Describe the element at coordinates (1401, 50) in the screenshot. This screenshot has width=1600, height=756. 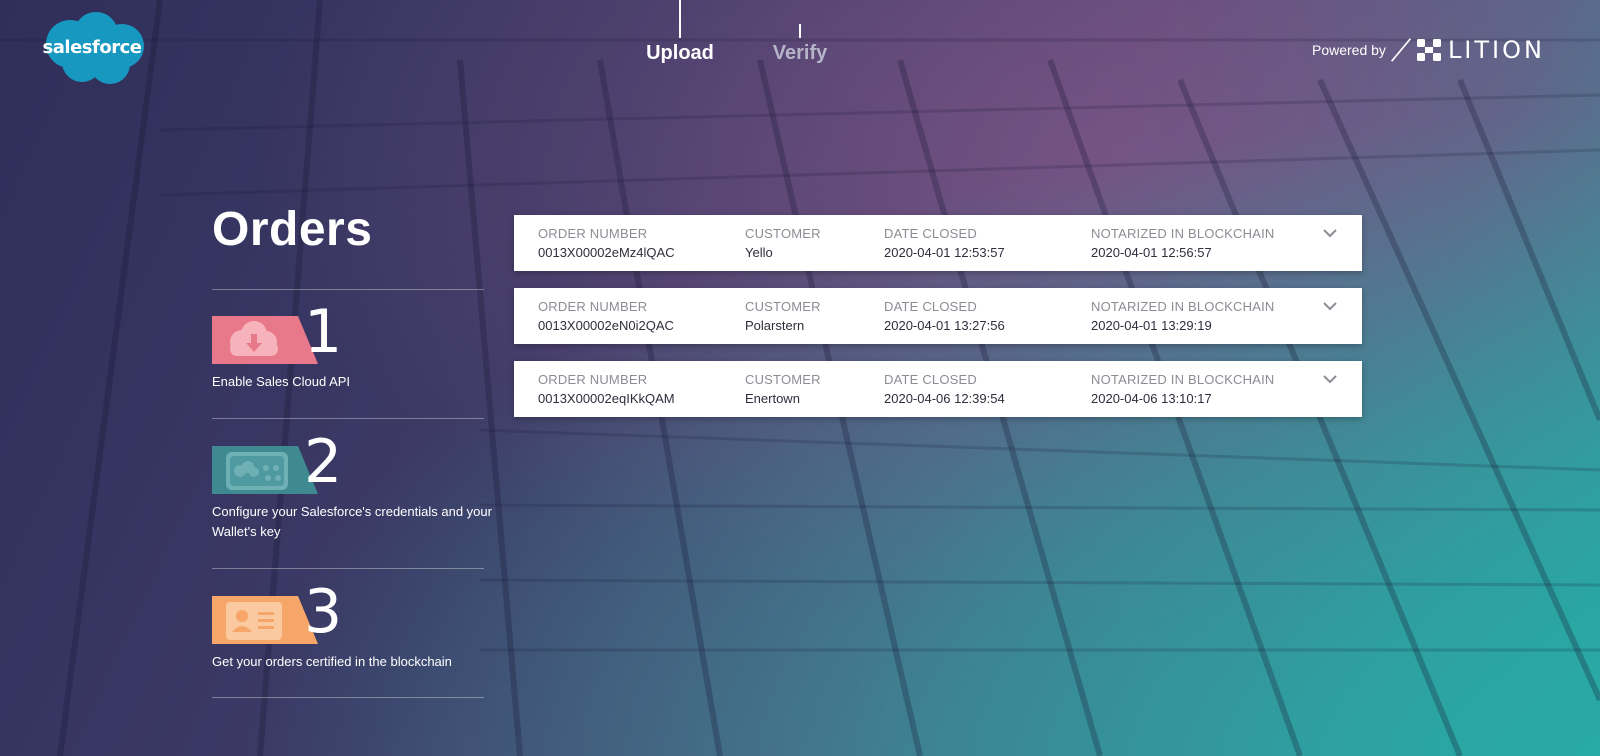
I see `divider-slash` at that location.